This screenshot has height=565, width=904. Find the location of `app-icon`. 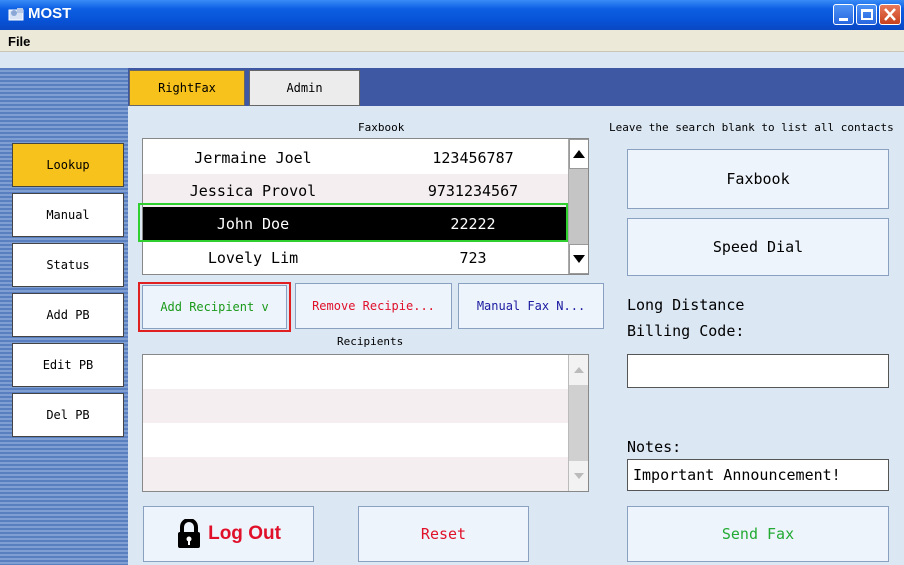

app-icon is located at coordinates (16, 14).